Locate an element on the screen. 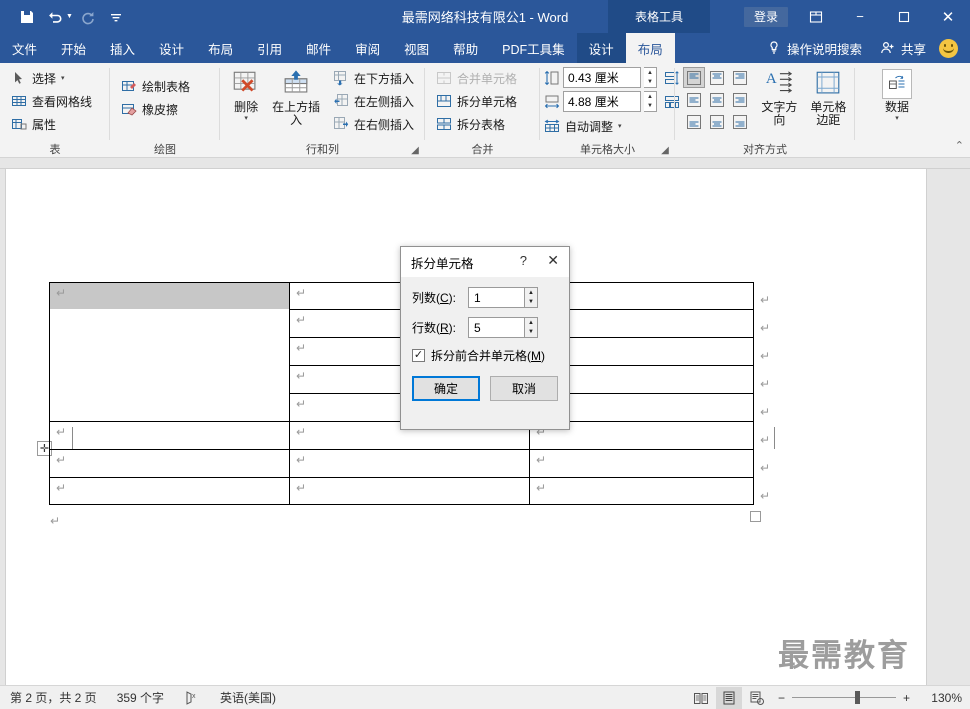  insert-below-button: 在下方插入 is located at coordinates (373, 78).